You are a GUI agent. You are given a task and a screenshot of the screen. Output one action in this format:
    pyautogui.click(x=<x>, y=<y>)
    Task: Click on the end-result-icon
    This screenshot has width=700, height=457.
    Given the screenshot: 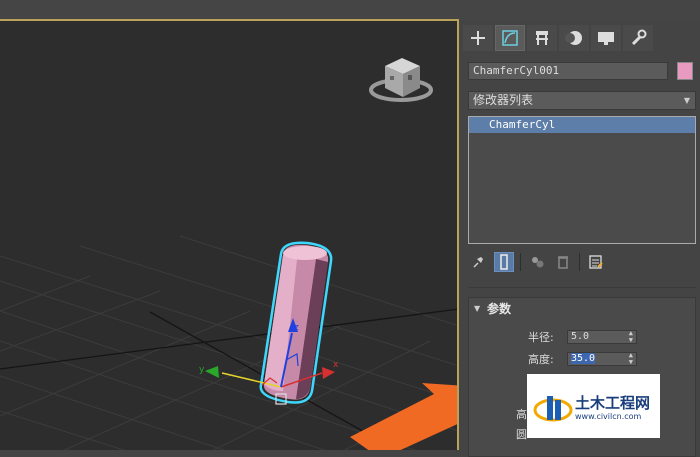 What is the action you would take?
    pyautogui.click(x=504, y=262)
    